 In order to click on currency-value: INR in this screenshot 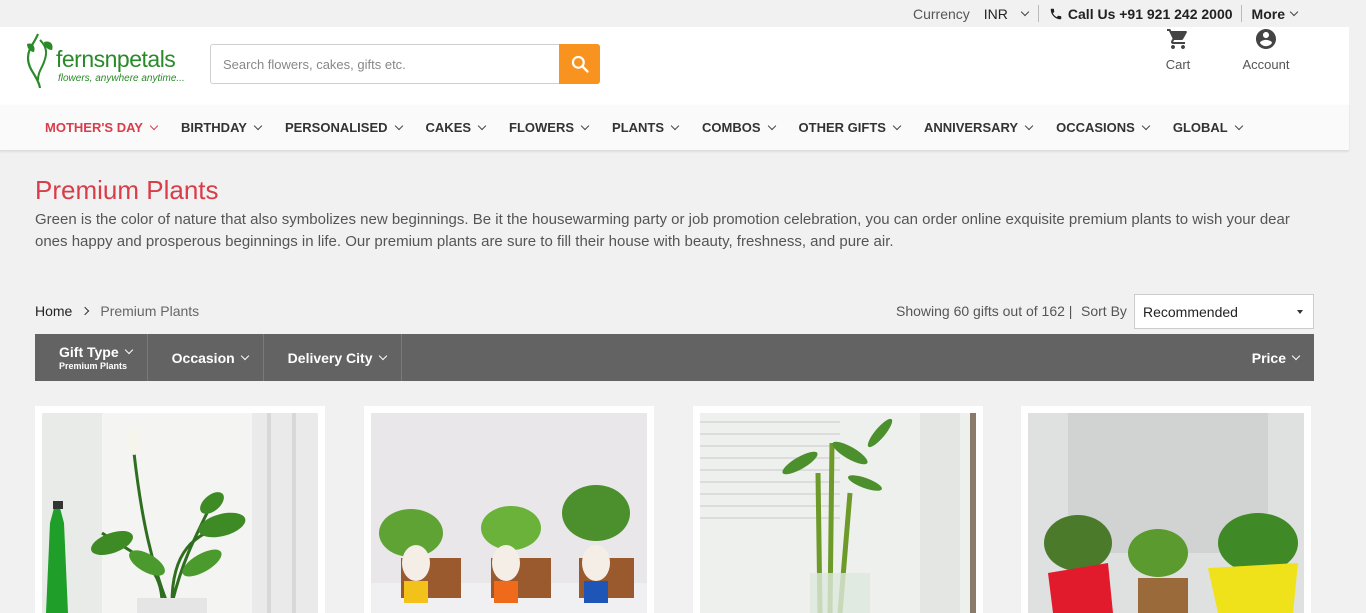, I will do `click(996, 14)`.